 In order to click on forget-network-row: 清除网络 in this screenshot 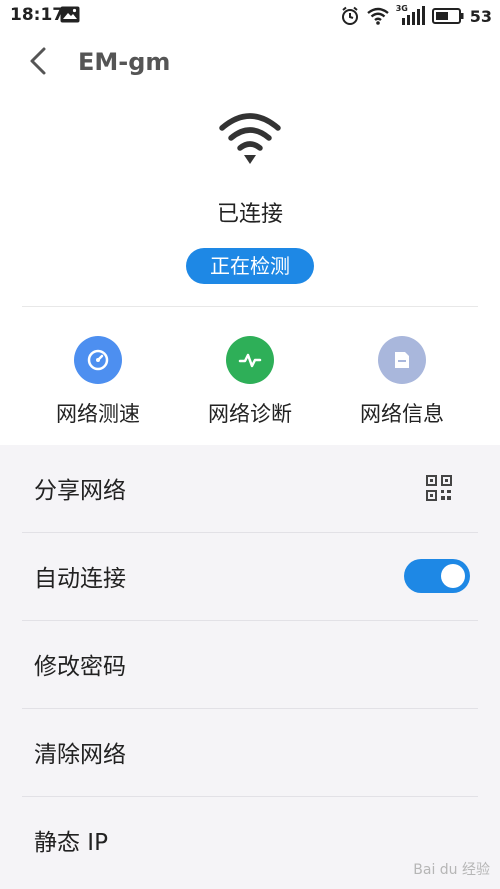, I will do `click(250, 753)`.